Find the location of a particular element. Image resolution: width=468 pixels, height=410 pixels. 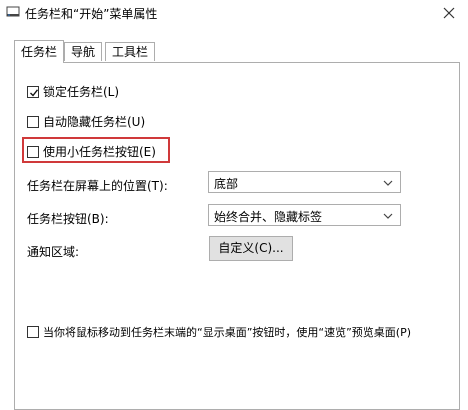

peek-desktop-label: 当你将鼠标移动到任务栏末端的“显示桌面”按钮时，使用“速览”预览桌面(P) is located at coordinates (227, 332).